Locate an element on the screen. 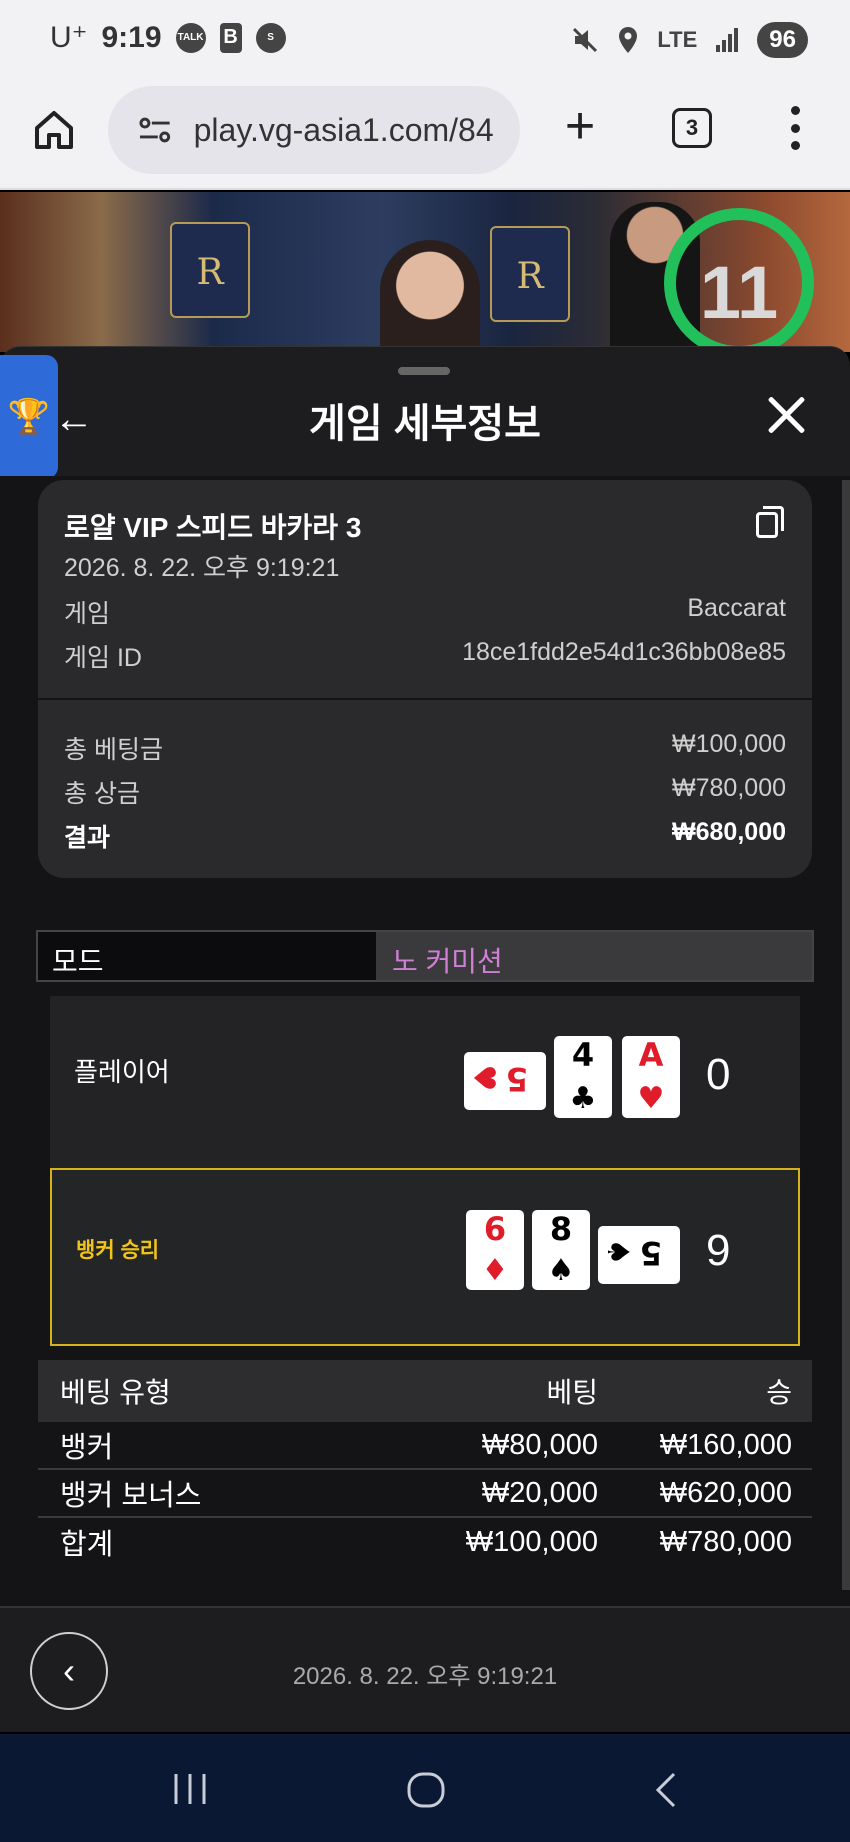 The image size is (850, 1842). address-bar: play.vg-asia1.com/84 is located at coordinates (314, 130).